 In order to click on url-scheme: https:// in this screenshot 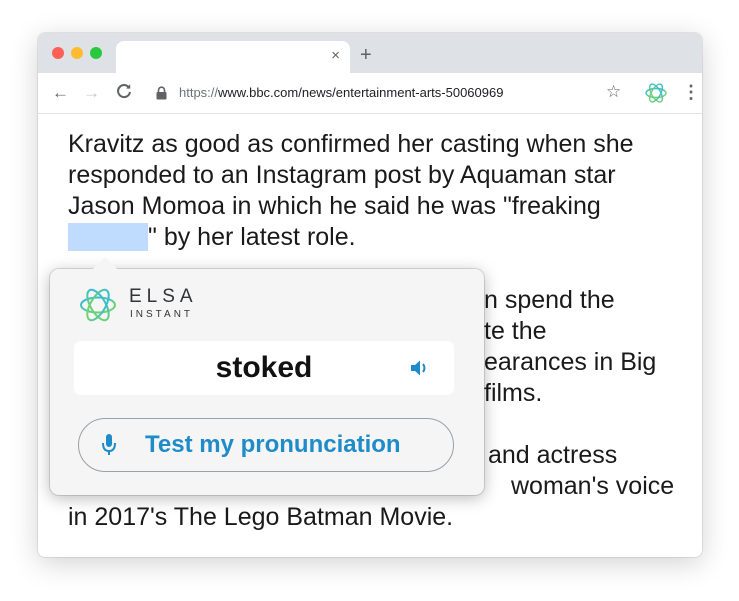, I will do `click(199, 92)`.